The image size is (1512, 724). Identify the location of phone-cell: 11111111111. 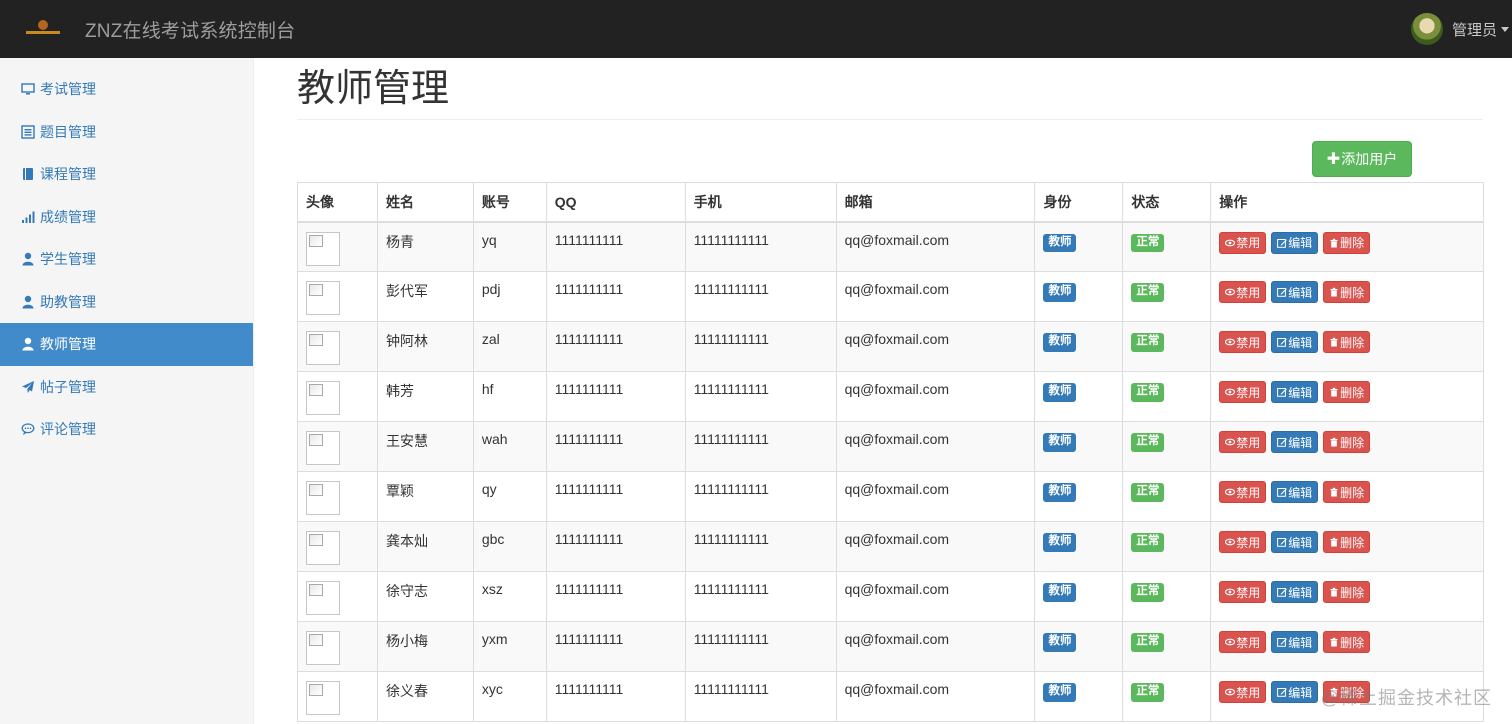
(760, 396).